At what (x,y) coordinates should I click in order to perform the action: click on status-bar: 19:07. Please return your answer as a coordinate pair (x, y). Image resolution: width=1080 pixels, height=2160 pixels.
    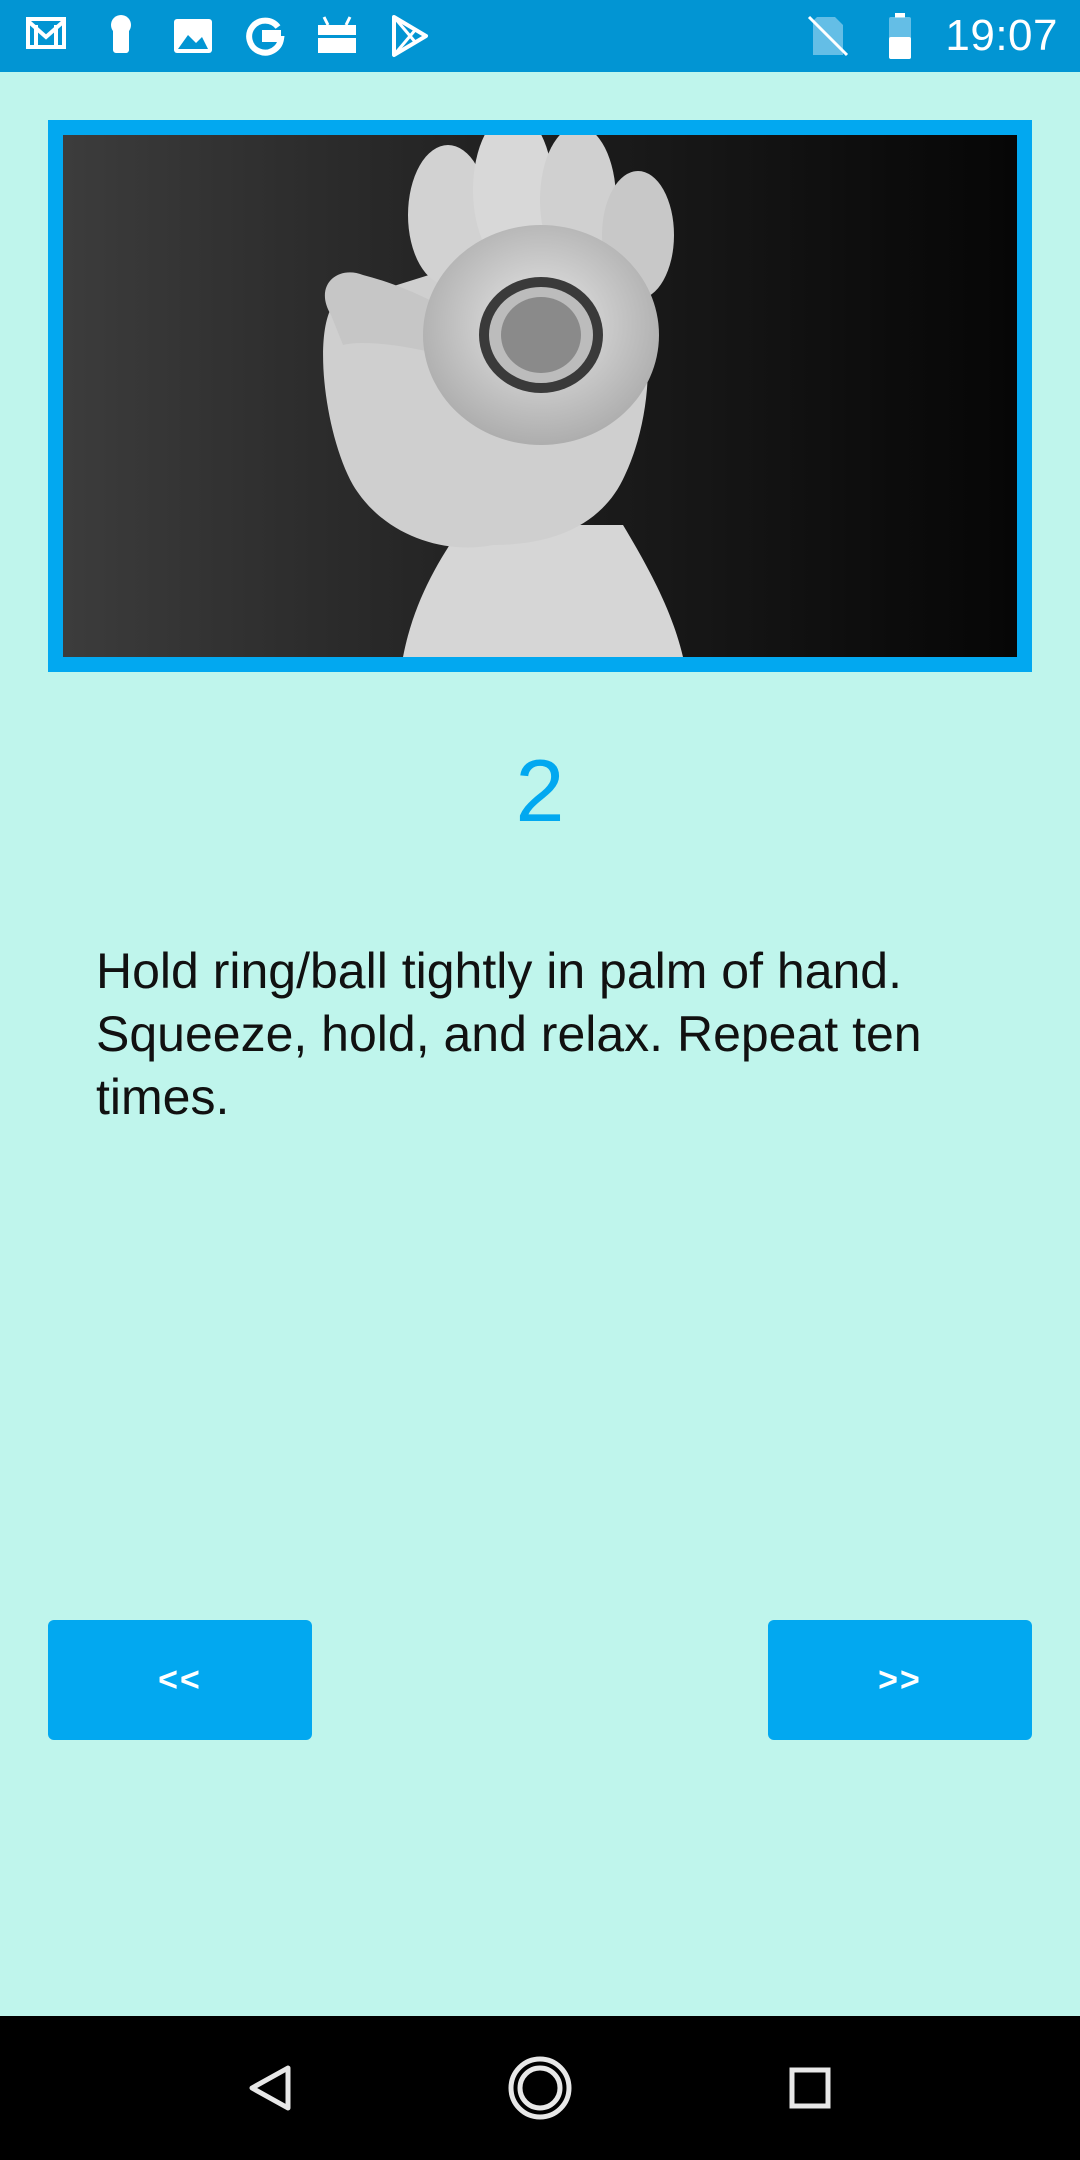
    Looking at the image, I should click on (540, 36).